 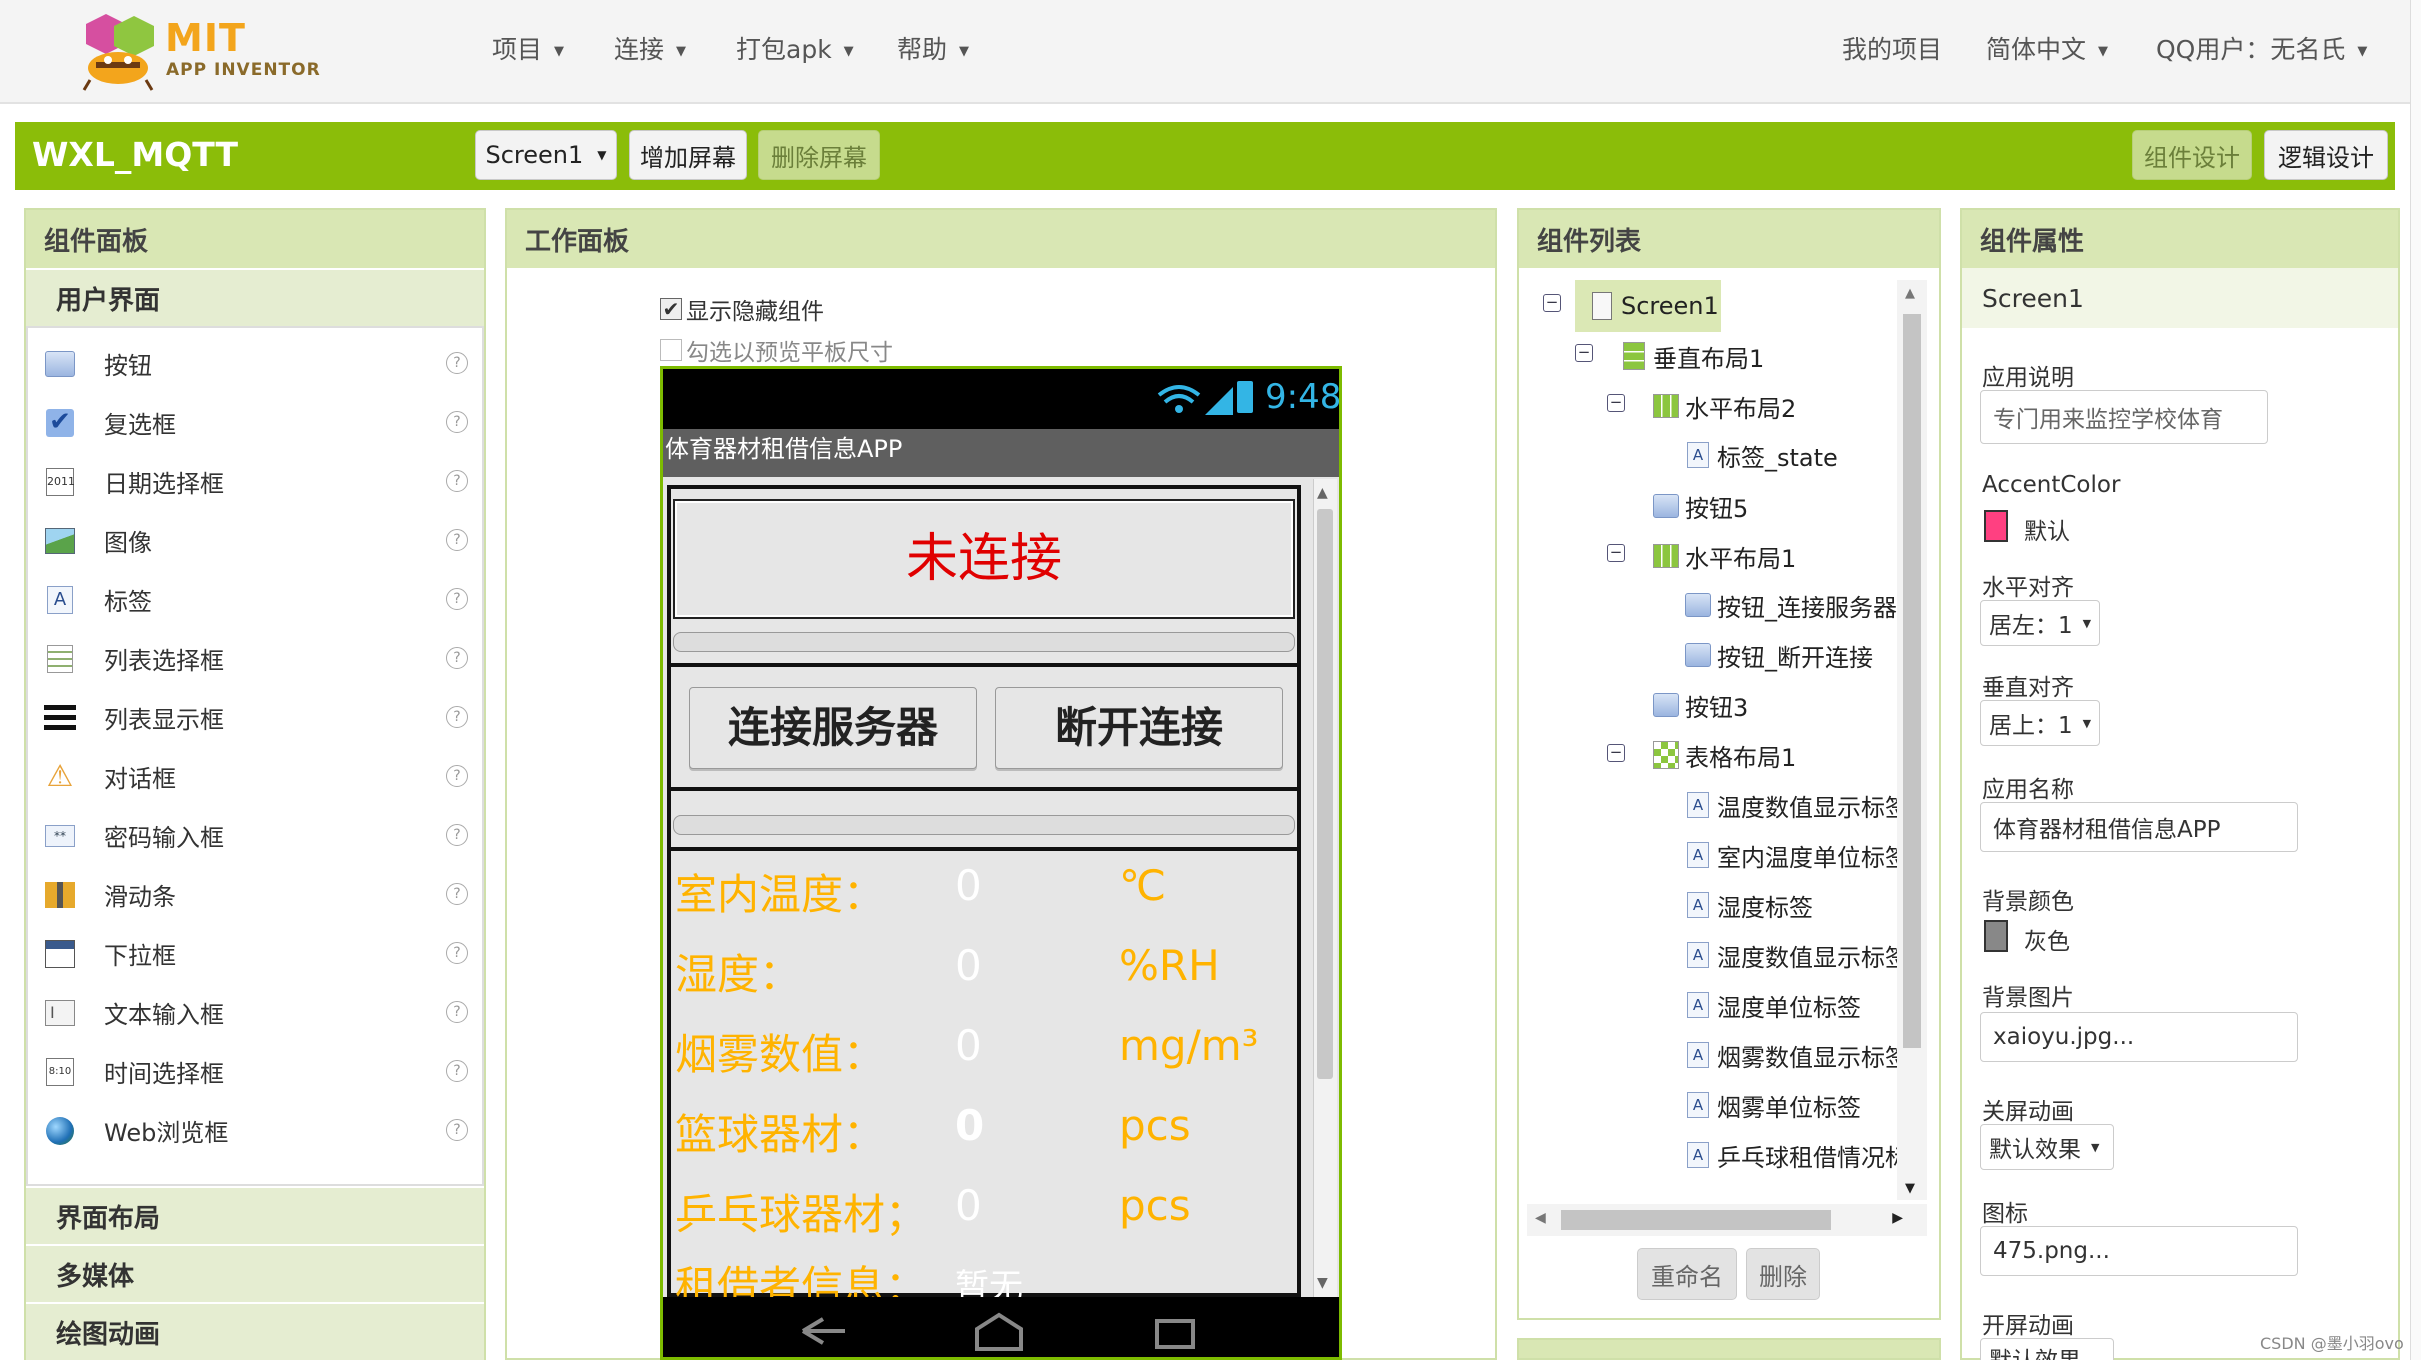 What do you see at coordinates (1700, 506) in the screenshot?
I see `tree-item-button5: 按钮5` at bounding box center [1700, 506].